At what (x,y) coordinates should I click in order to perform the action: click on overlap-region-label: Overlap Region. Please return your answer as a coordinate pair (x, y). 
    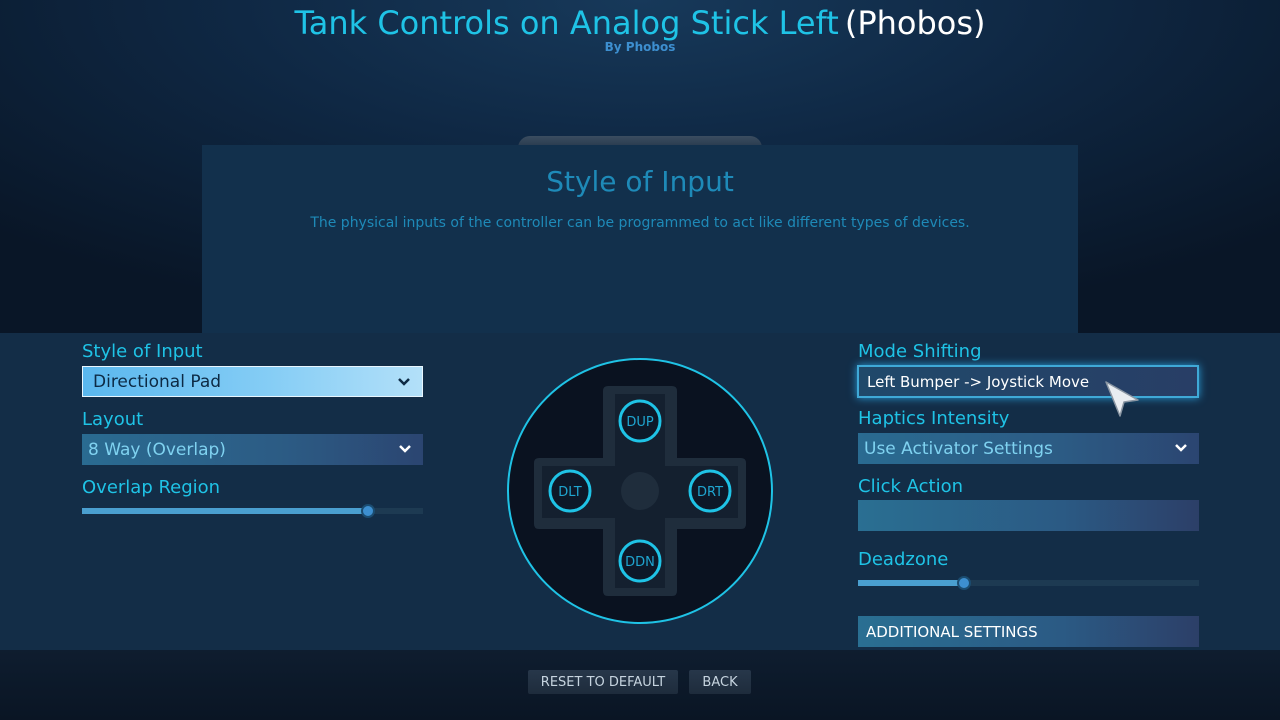
    Looking at the image, I should click on (151, 487).